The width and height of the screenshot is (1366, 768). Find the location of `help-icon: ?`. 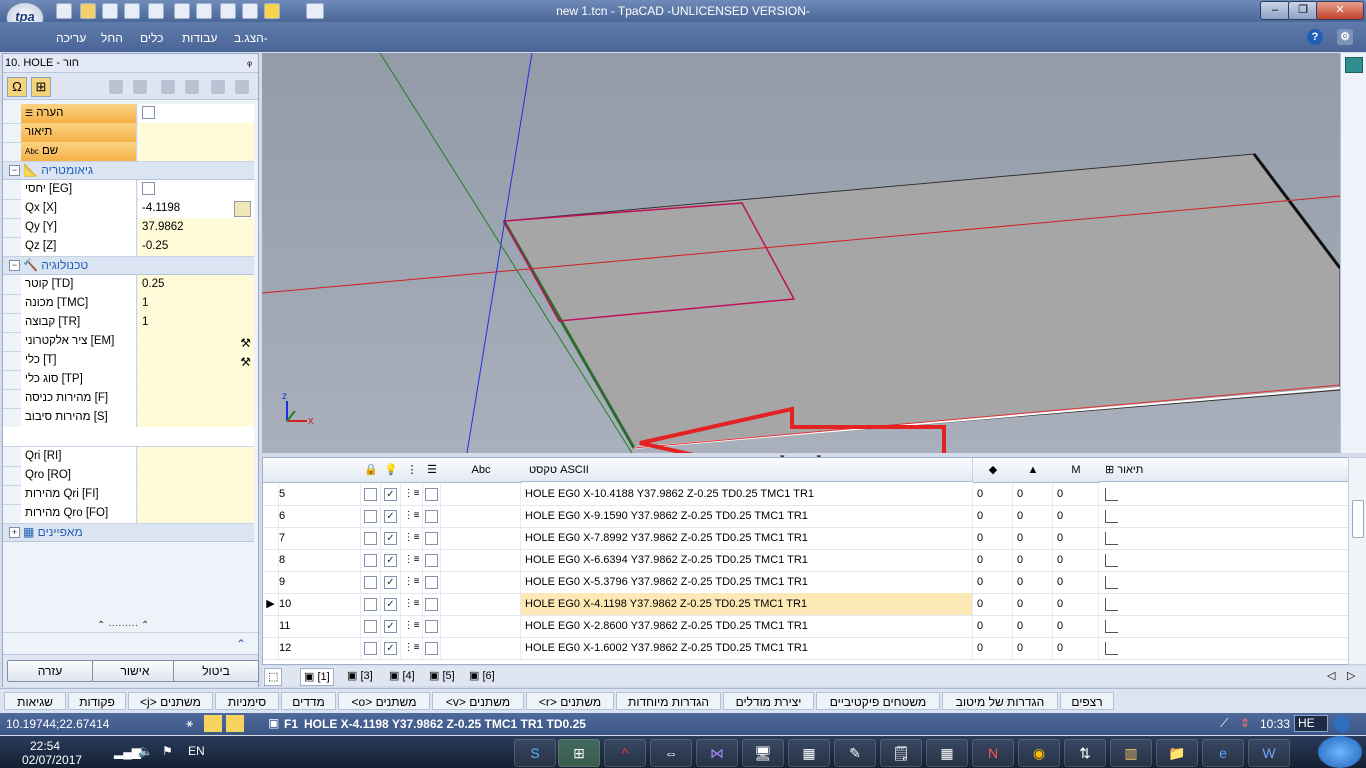

help-icon: ? is located at coordinates (1315, 37).